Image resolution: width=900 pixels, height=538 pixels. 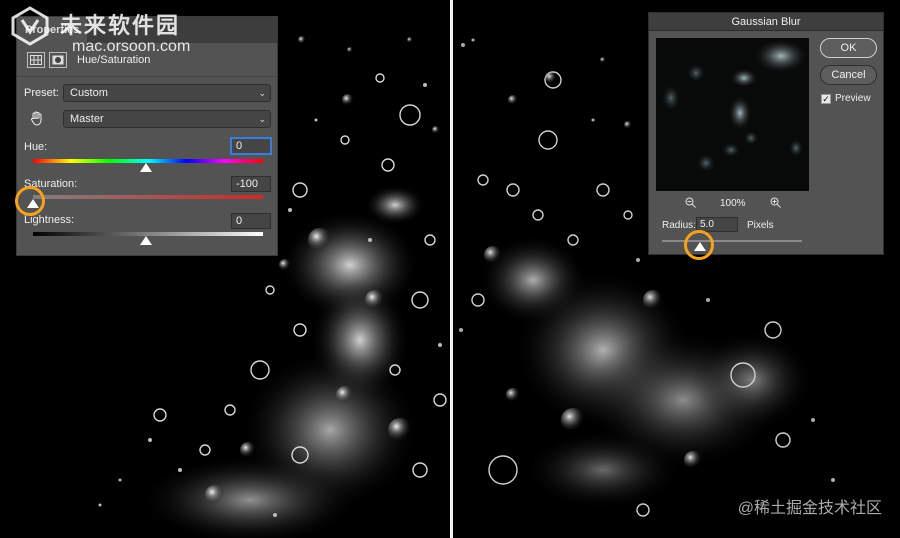 I want to click on cancel-button: Cancel, so click(x=848, y=75).